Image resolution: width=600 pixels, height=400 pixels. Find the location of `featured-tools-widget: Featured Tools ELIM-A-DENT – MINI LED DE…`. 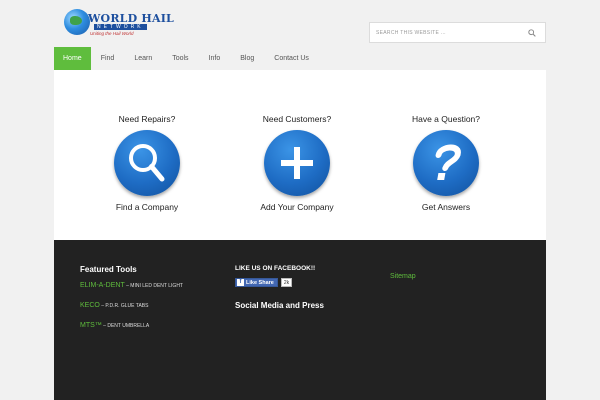

featured-tools-widget: Featured Tools ELIM-A-DENT – MINI LED DE… is located at coordinates (131, 303).